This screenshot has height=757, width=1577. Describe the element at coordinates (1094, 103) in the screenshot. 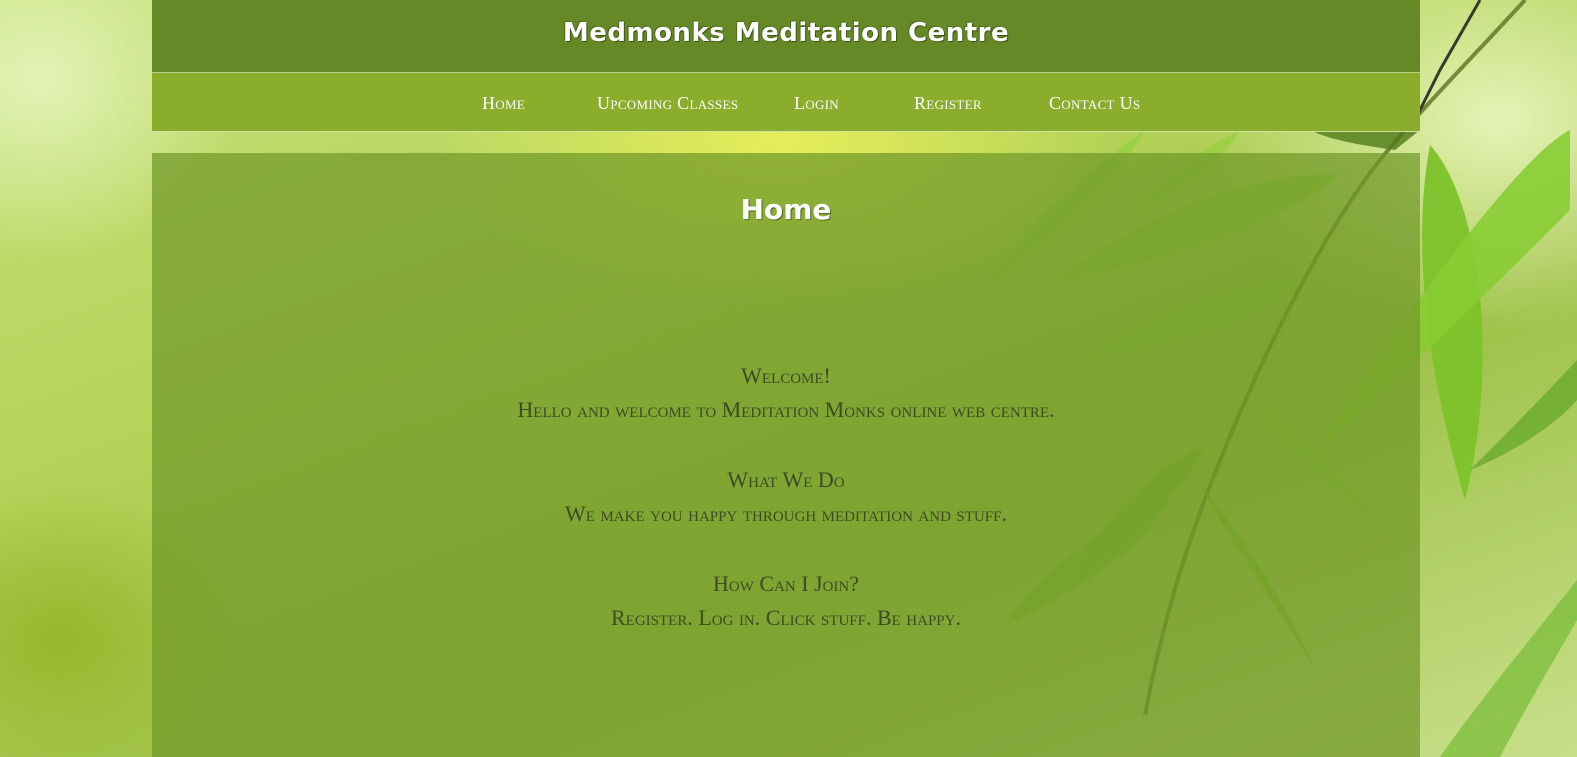

I see `nav-contact-us-link: Contact Us` at that location.